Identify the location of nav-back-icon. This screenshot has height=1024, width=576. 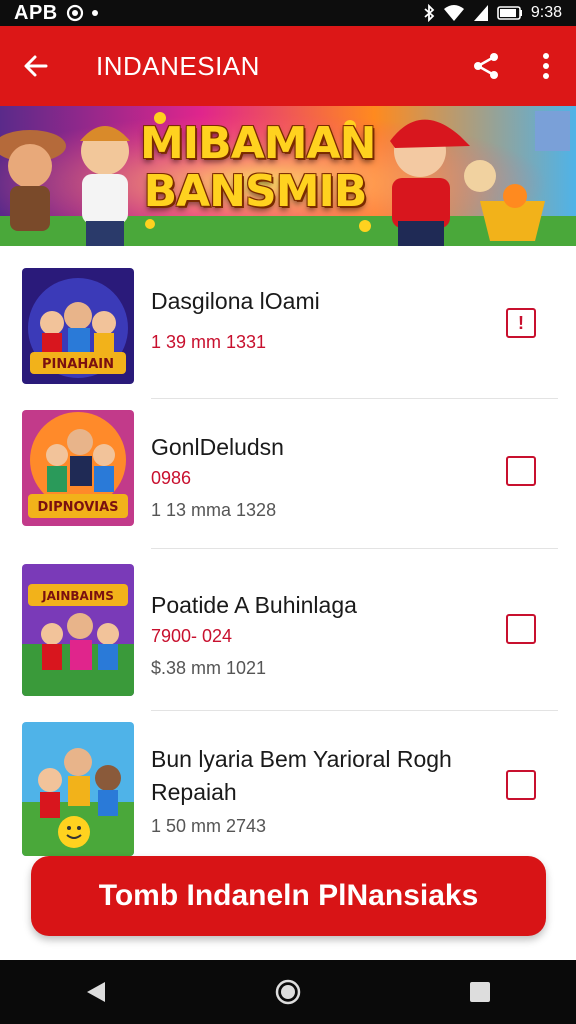
(96, 992).